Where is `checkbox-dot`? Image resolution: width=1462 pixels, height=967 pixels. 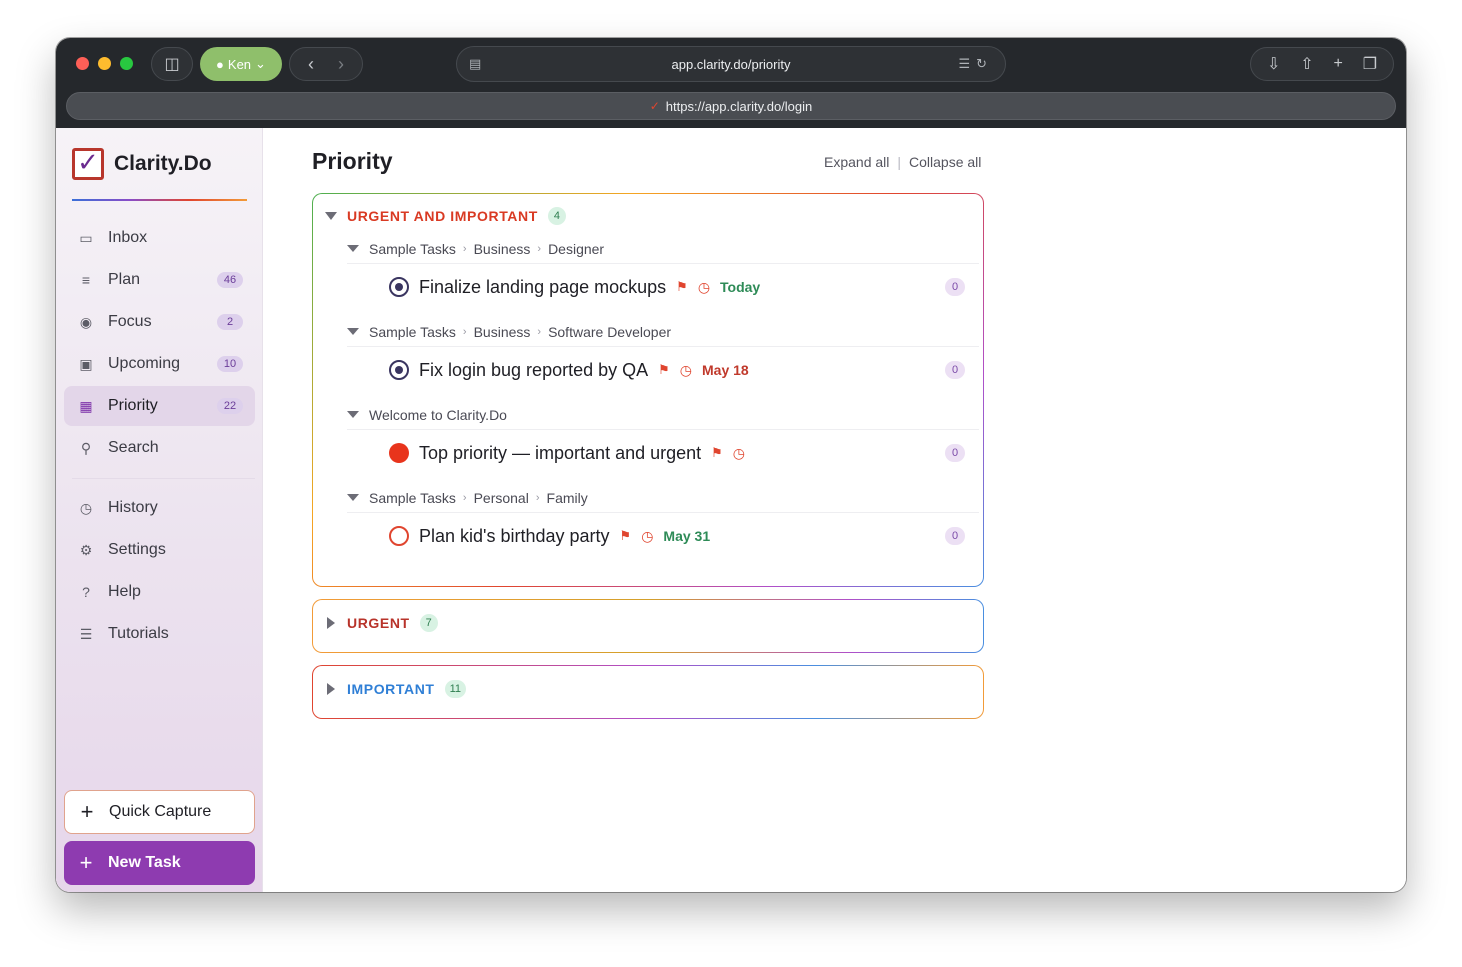 checkbox-dot is located at coordinates (399, 287).